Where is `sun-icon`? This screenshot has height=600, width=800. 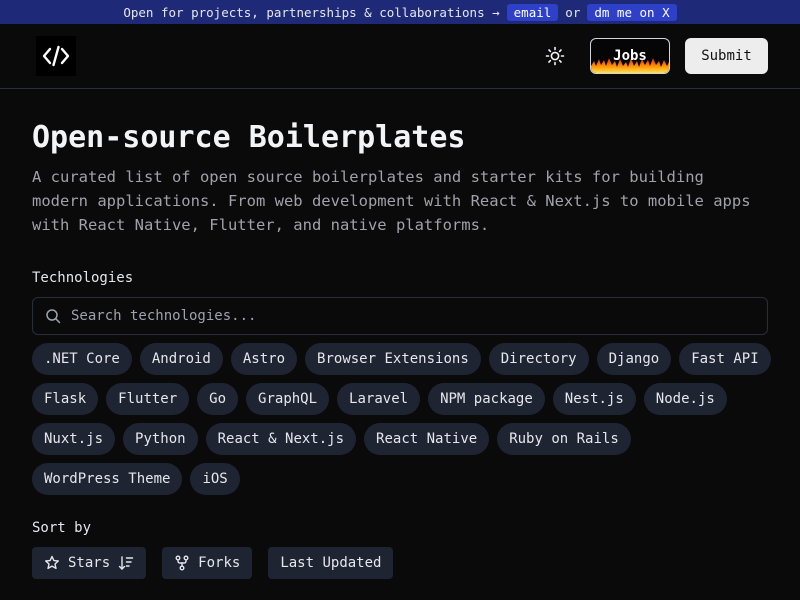 sun-icon is located at coordinates (555, 56).